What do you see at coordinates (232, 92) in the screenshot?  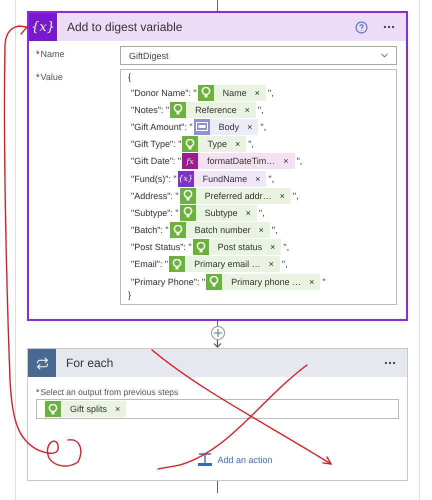 I see `token-chip: Name ×` at bounding box center [232, 92].